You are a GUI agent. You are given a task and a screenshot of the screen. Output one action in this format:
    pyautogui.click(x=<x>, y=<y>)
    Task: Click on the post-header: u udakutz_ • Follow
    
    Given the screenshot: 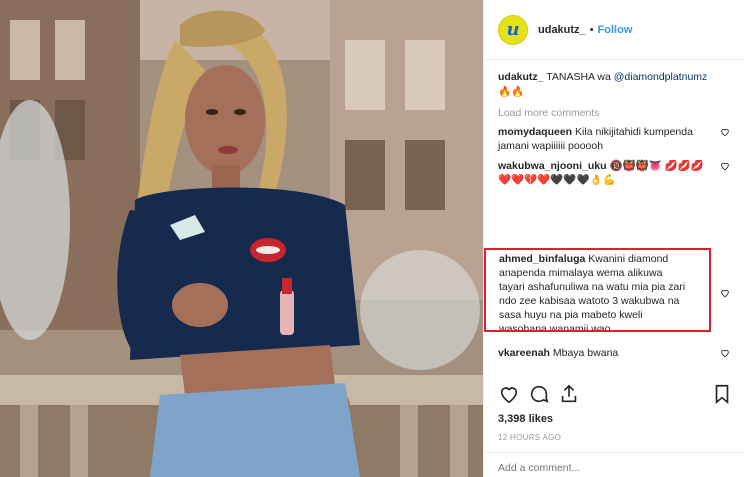 What is the action you would take?
    pyautogui.click(x=614, y=30)
    